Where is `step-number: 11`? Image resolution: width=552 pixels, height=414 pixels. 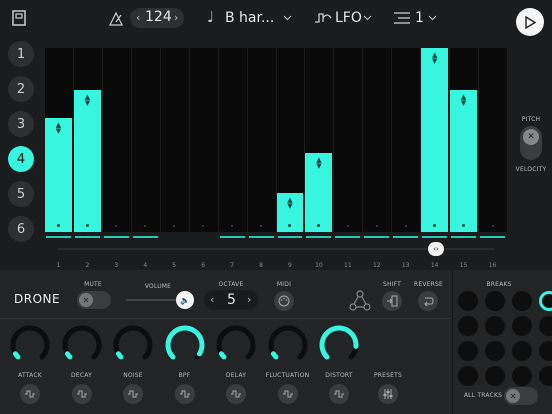
step-number: 11 is located at coordinates (348, 265).